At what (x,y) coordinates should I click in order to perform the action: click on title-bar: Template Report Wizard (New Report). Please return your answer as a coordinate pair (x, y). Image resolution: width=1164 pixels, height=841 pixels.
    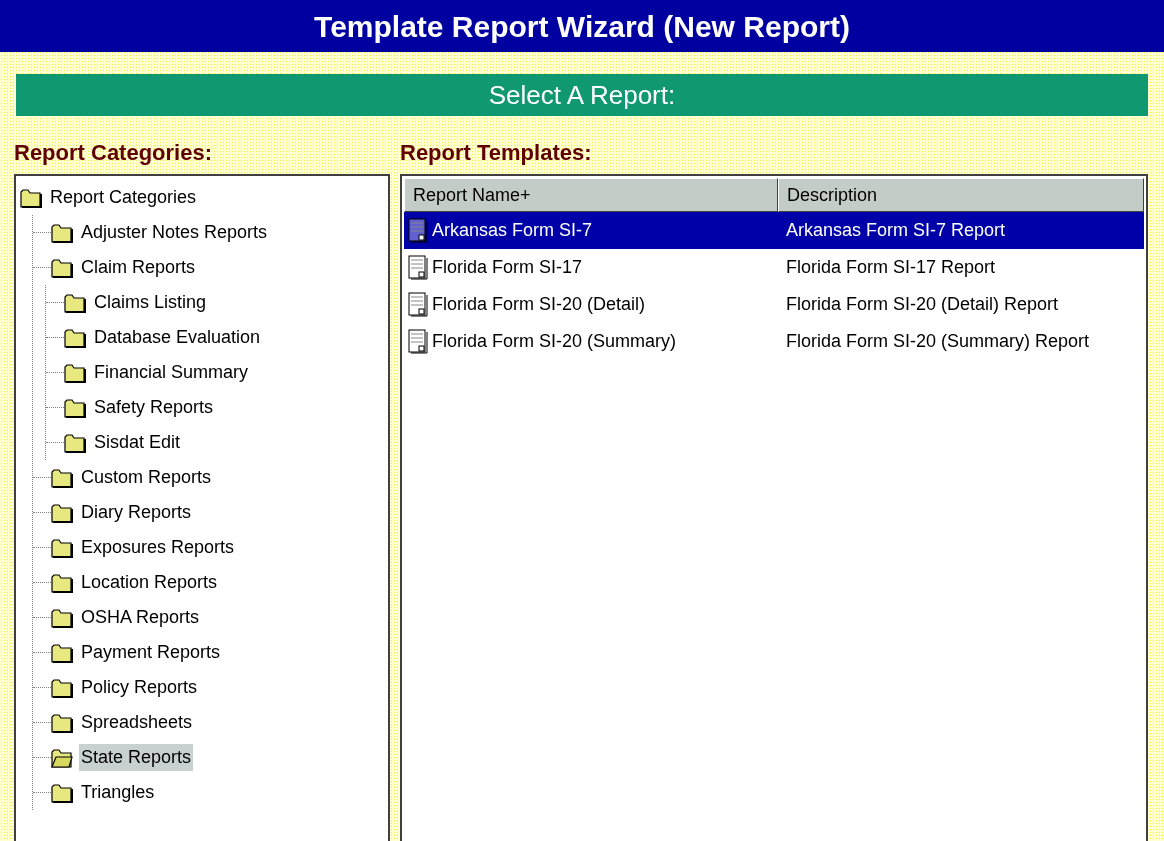
    Looking at the image, I should click on (582, 26).